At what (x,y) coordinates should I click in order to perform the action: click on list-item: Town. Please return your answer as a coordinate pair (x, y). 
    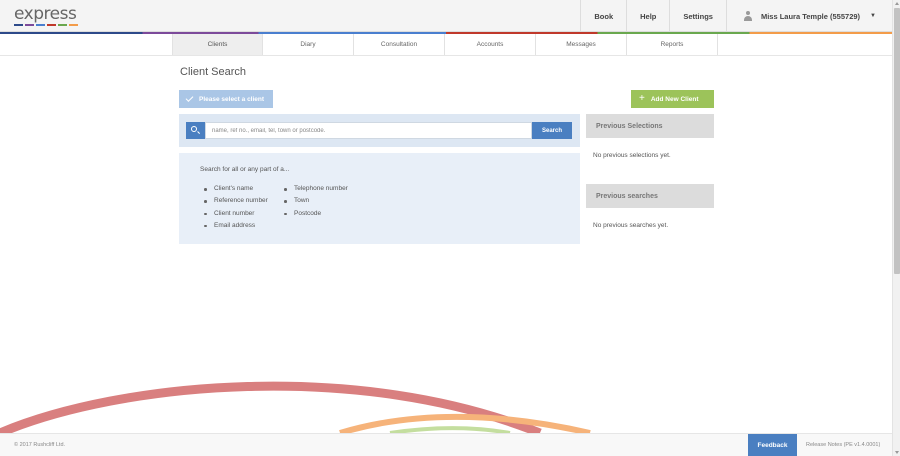
    Looking at the image, I should click on (314, 203).